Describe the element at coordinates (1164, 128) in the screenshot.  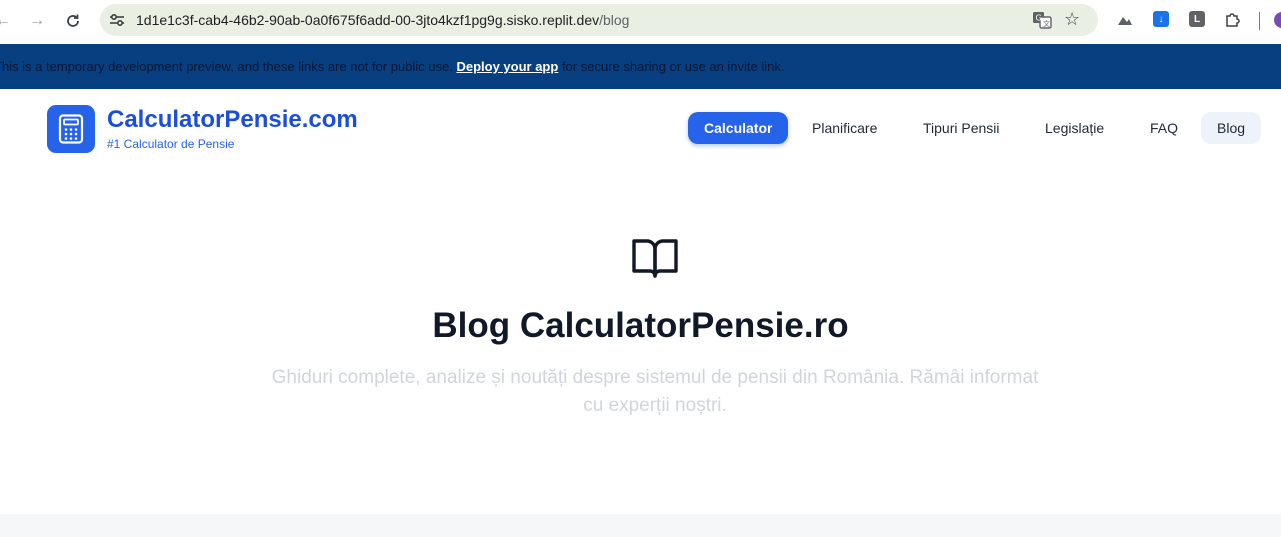
I see `nav-faq: FAQ` at that location.